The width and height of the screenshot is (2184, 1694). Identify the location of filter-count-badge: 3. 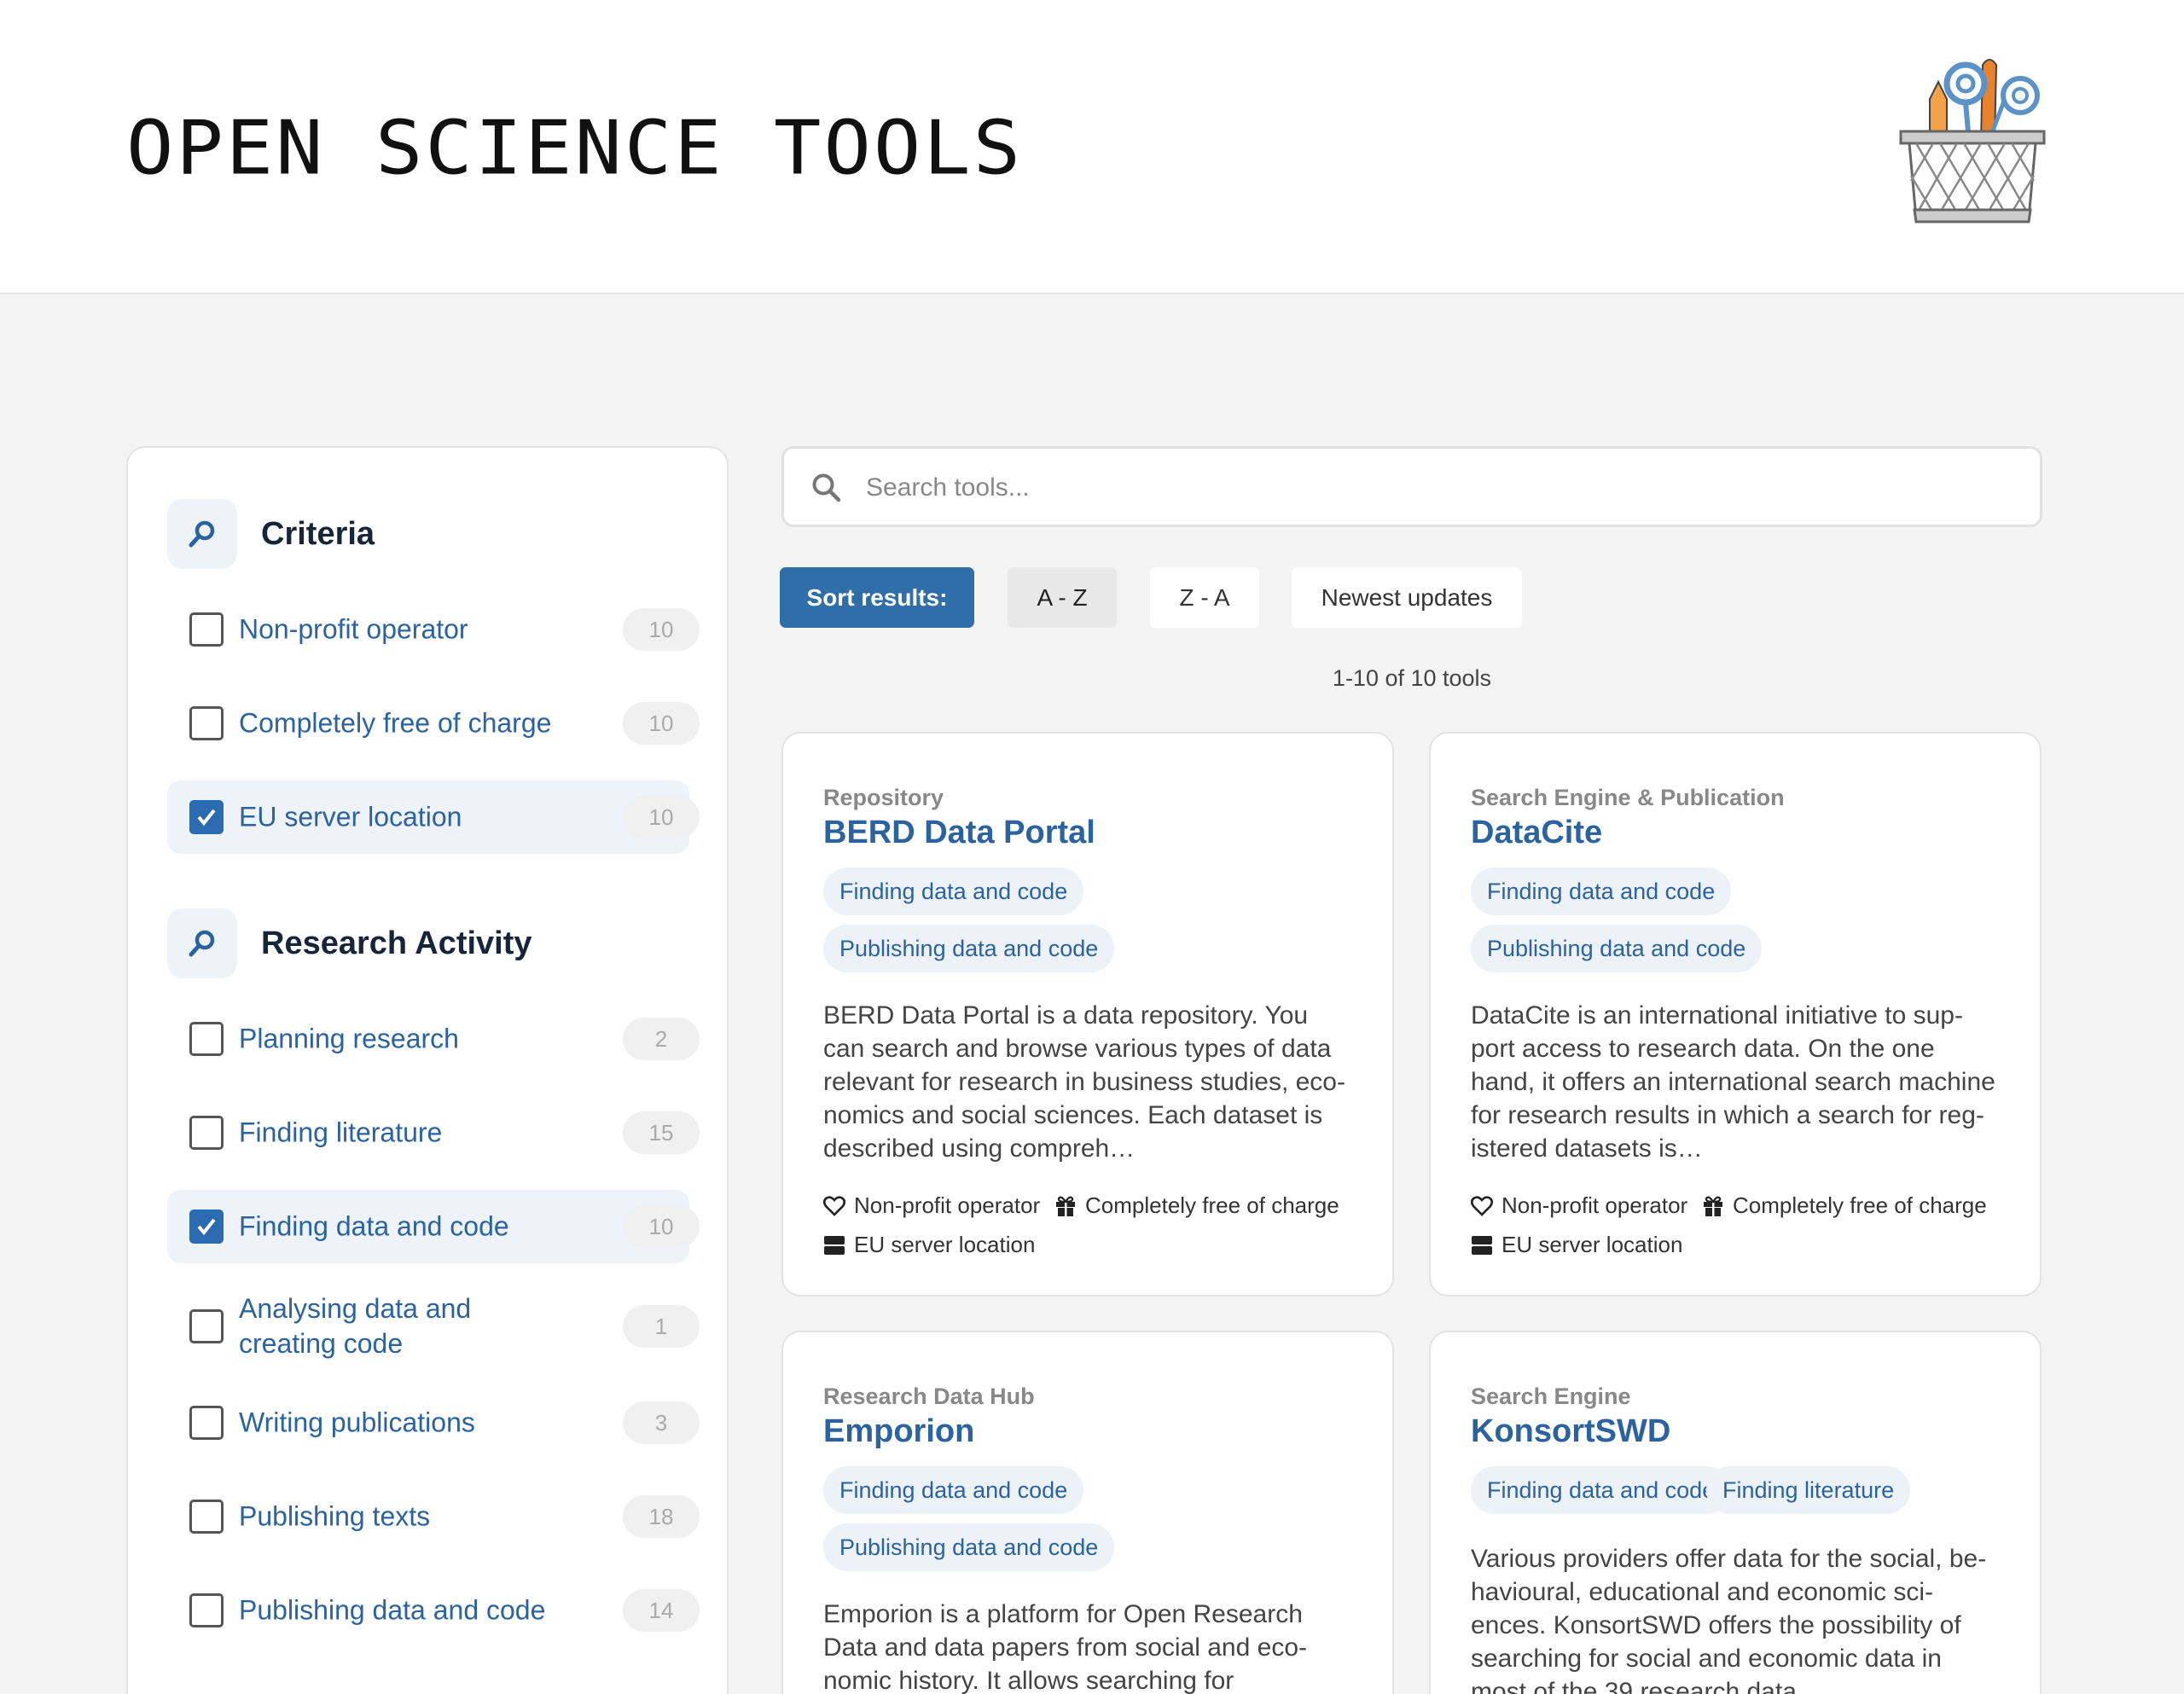
(662, 1422).